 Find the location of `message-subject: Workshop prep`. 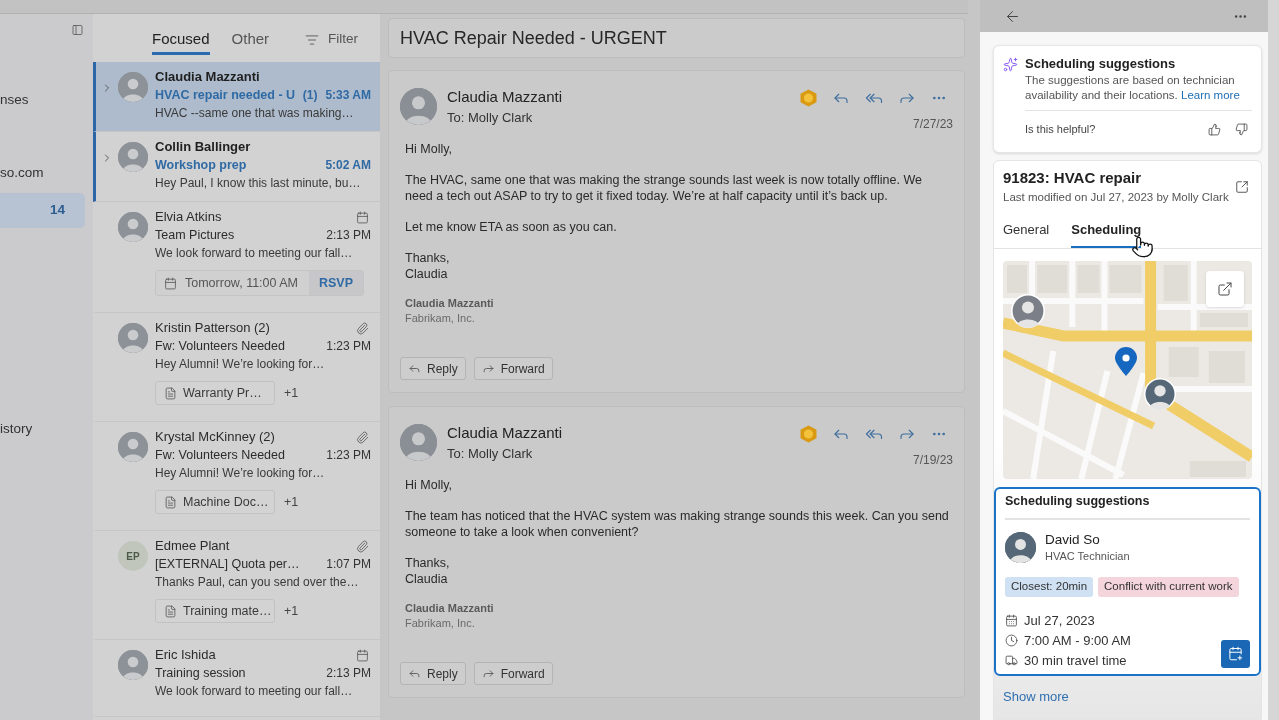

message-subject: Workshop prep is located at coordinates (201, 165).